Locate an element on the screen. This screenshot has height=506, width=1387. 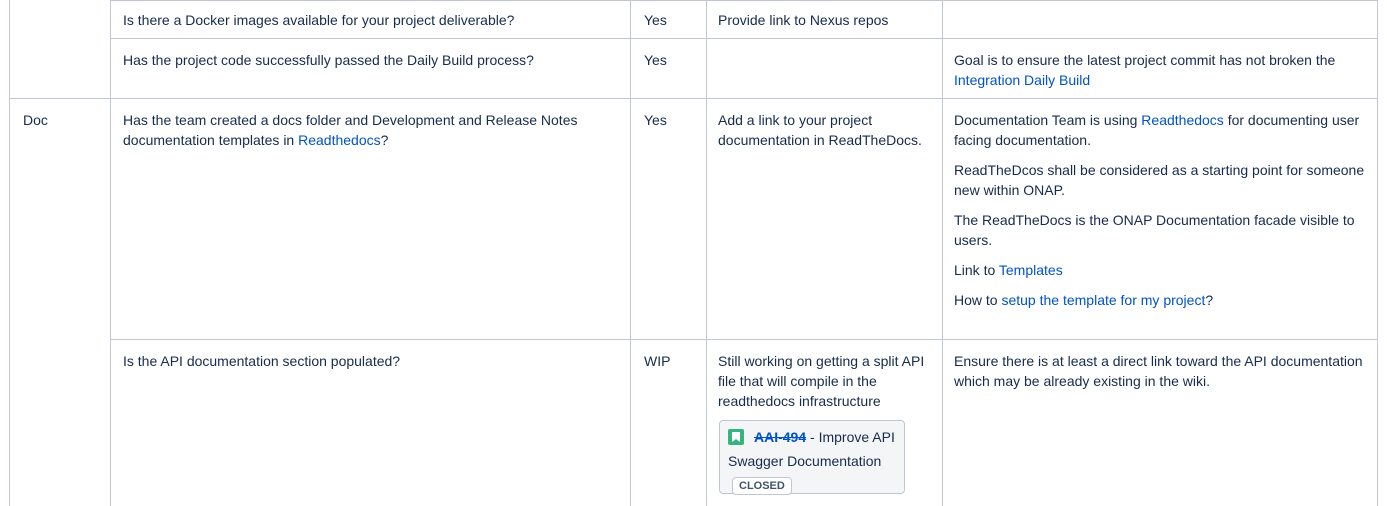
answer-text: WIP is located at coordinates (657, 361).